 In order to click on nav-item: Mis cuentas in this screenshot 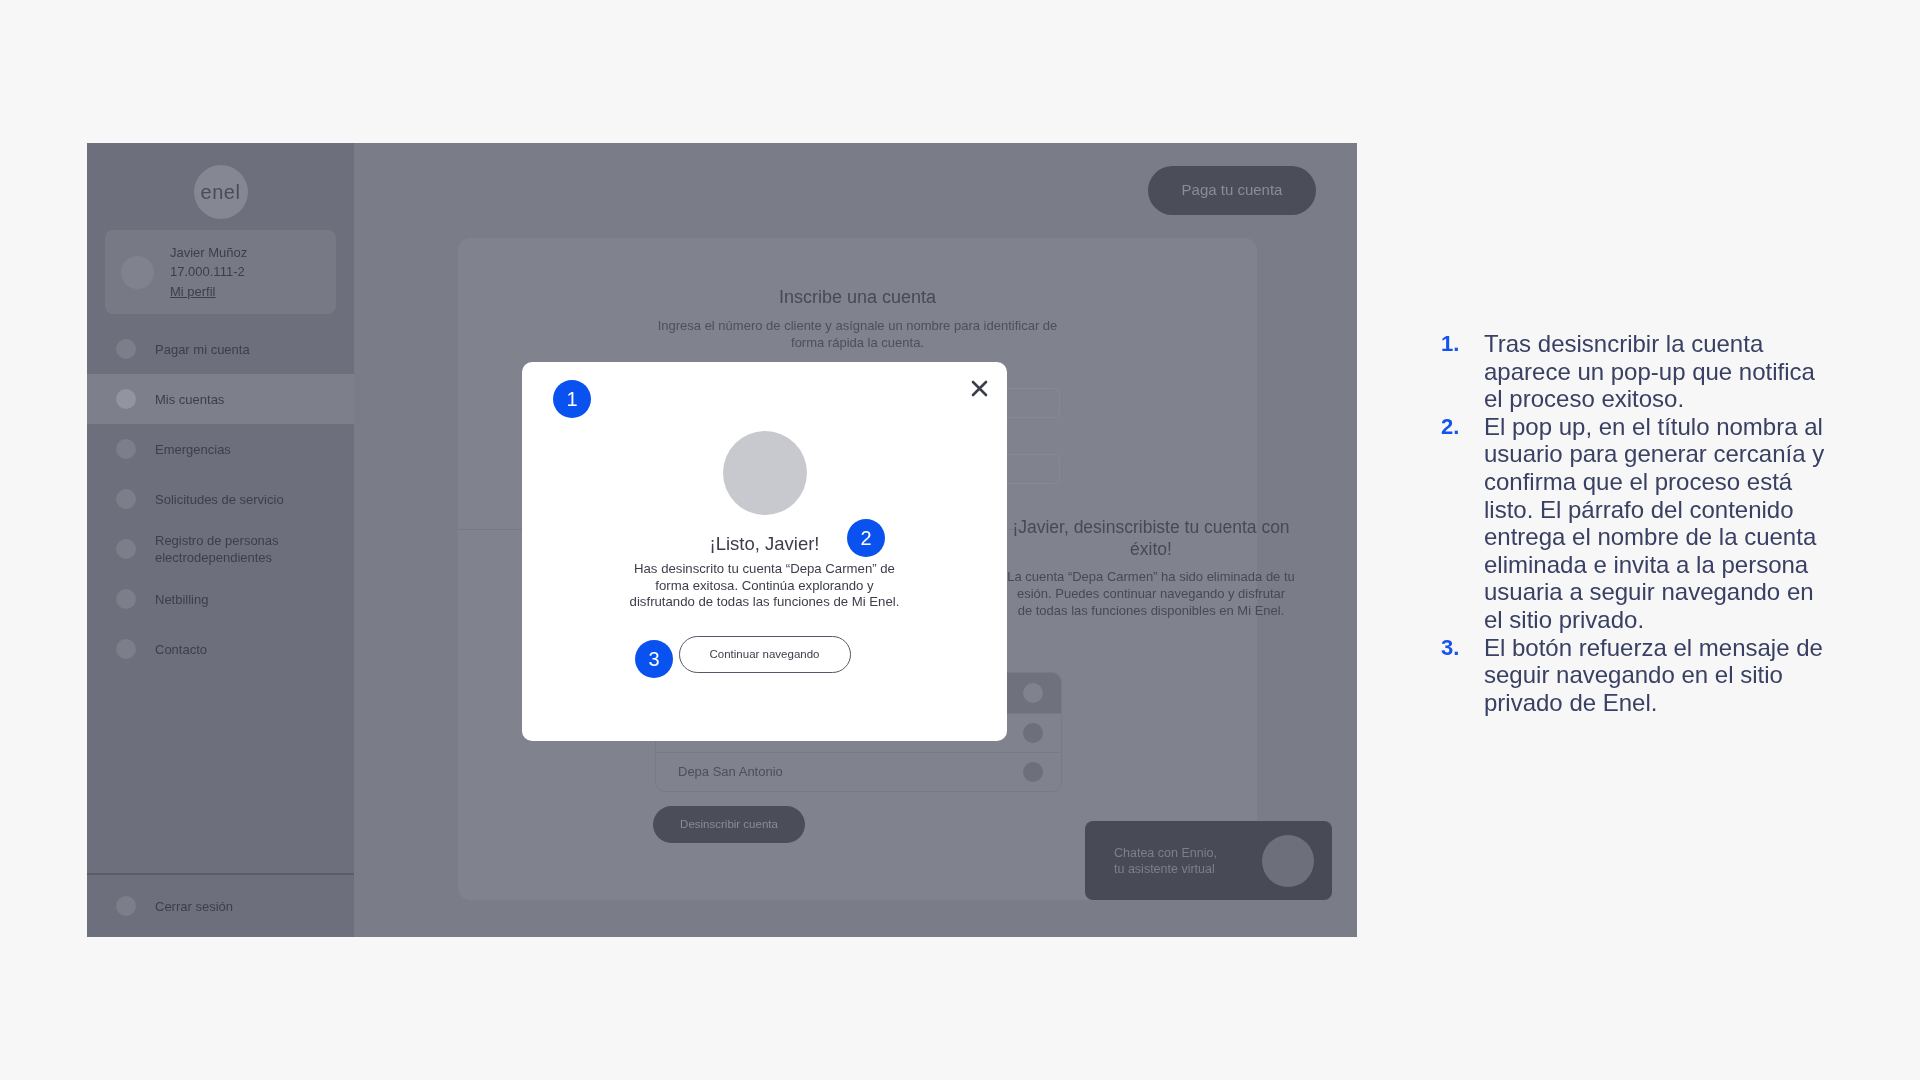, I will do `click(220, 399)`.